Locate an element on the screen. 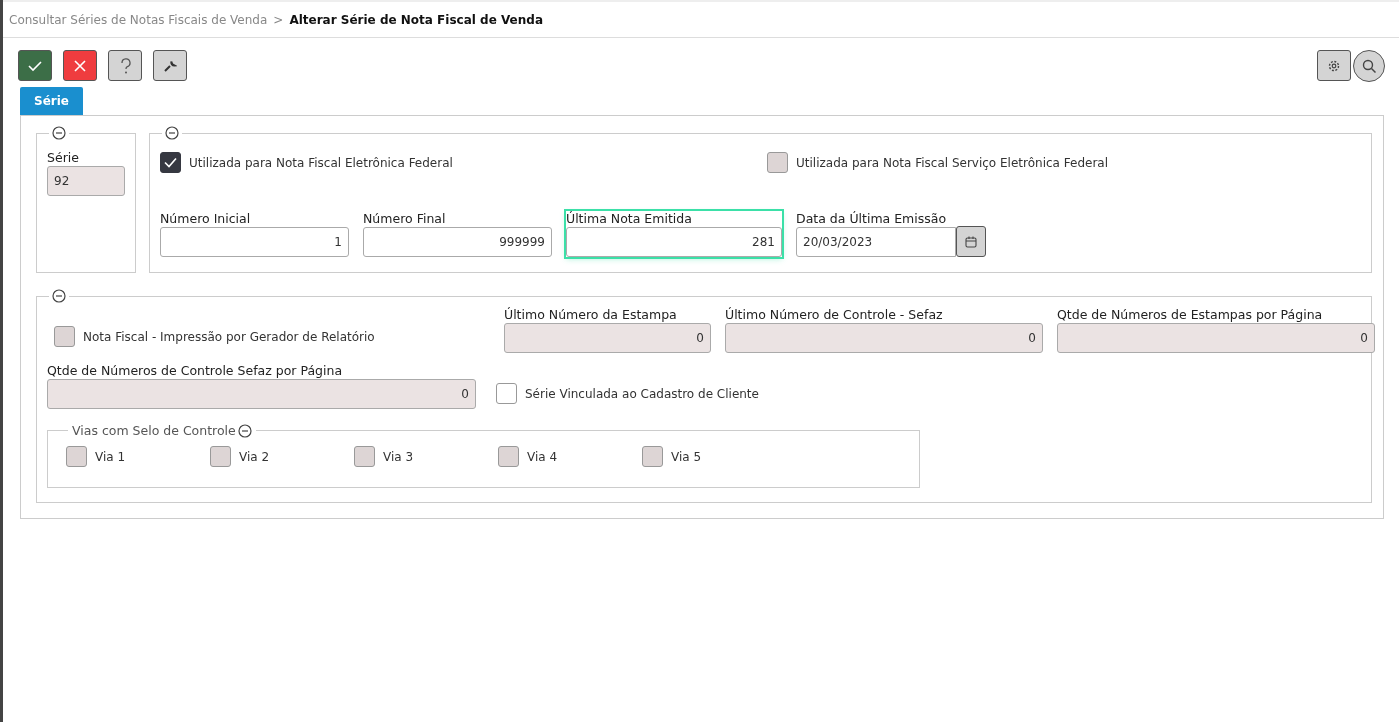 This screenshot has height=722, width=1399. breadcrumb-link: Consultar Séries de Notas Fiscais de Venda is located at coordinates (138, 19).